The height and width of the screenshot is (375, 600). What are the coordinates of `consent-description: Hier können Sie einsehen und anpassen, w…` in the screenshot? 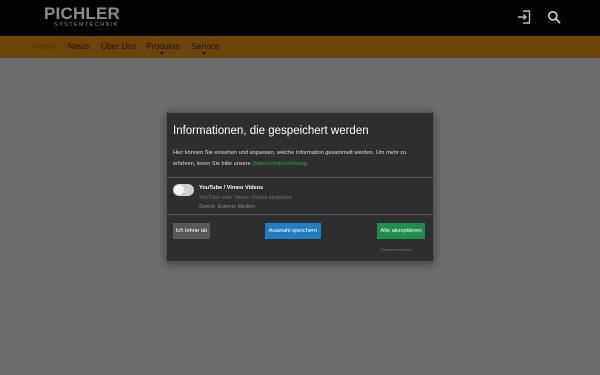 It's located at (301, 158).